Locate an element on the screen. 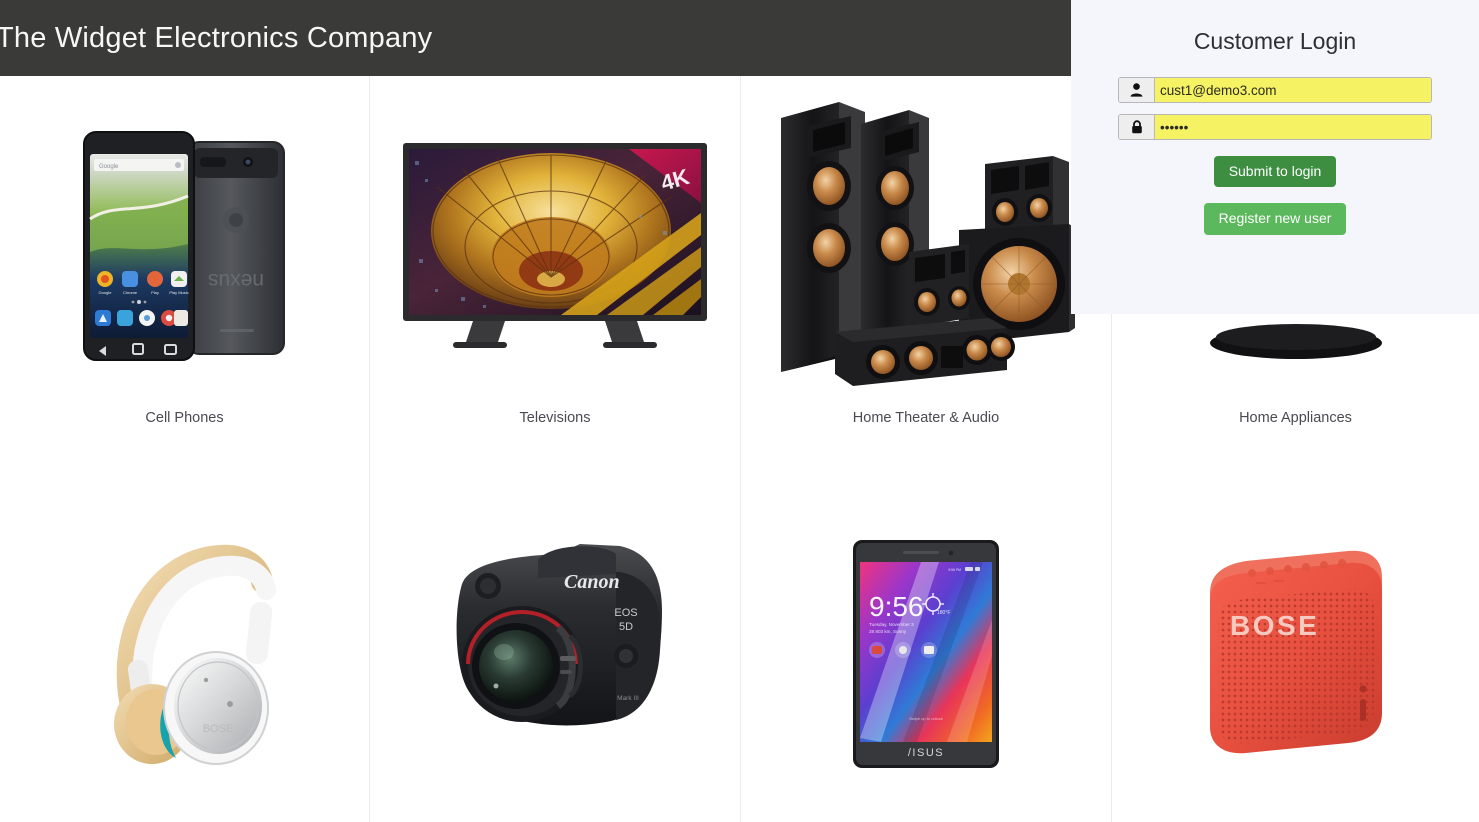 This screenshot has height=822, width=1479. 4k-uhd-television-icon: 4K is located at coordinates (555, 245).